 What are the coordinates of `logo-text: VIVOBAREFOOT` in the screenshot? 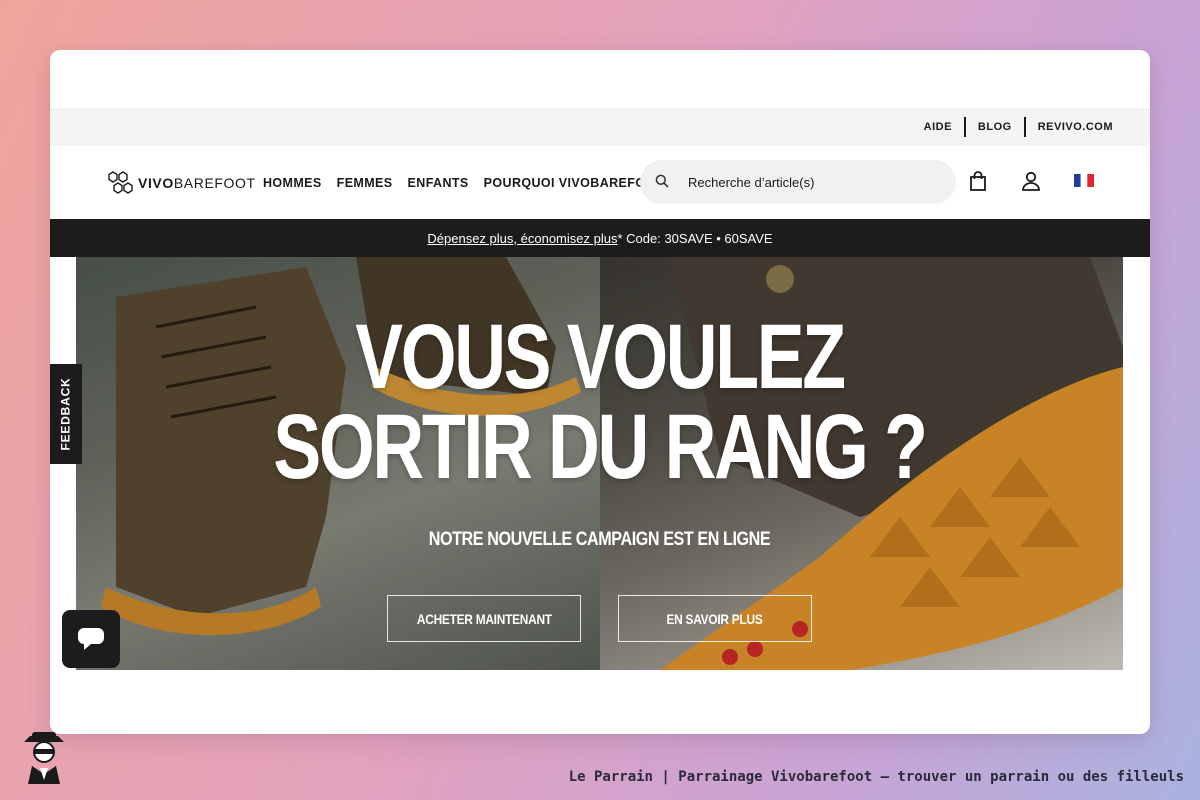 It's located at (197, 183).